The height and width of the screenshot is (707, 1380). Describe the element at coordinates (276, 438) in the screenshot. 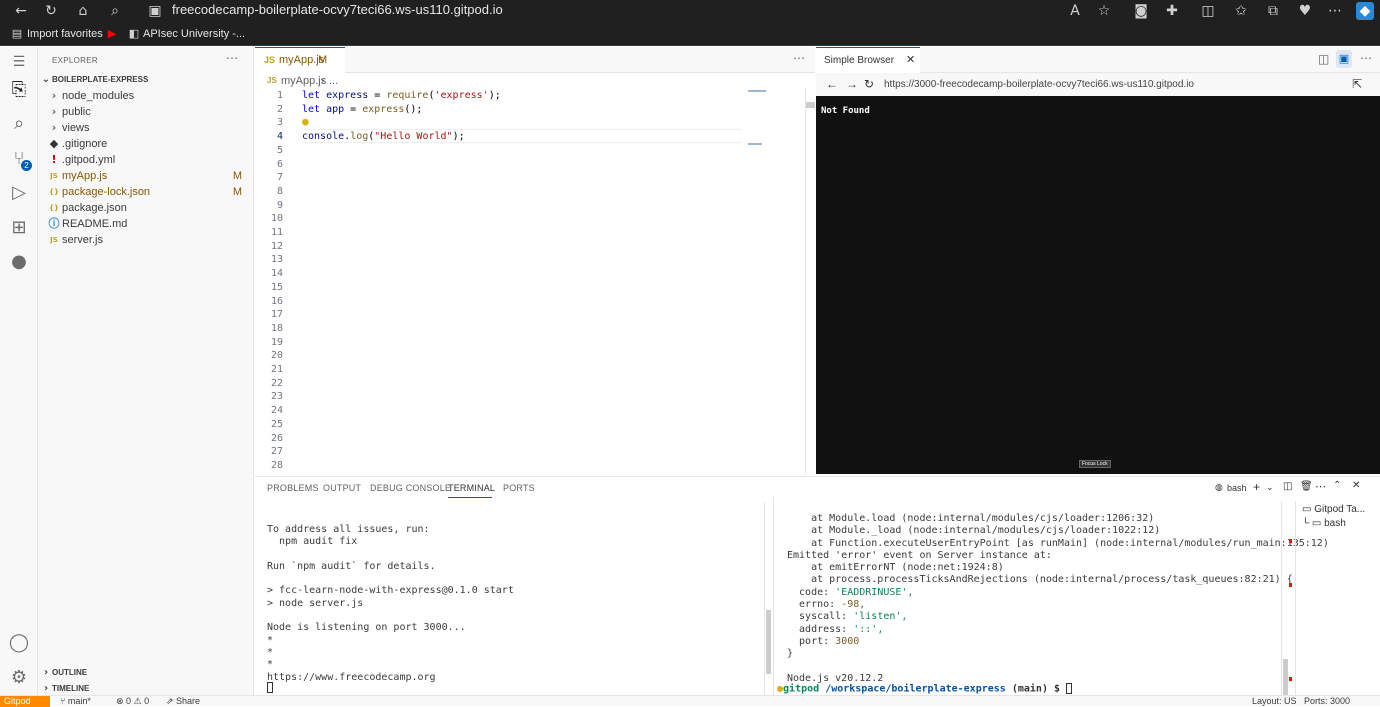

I see `line-number: 26` at that location.